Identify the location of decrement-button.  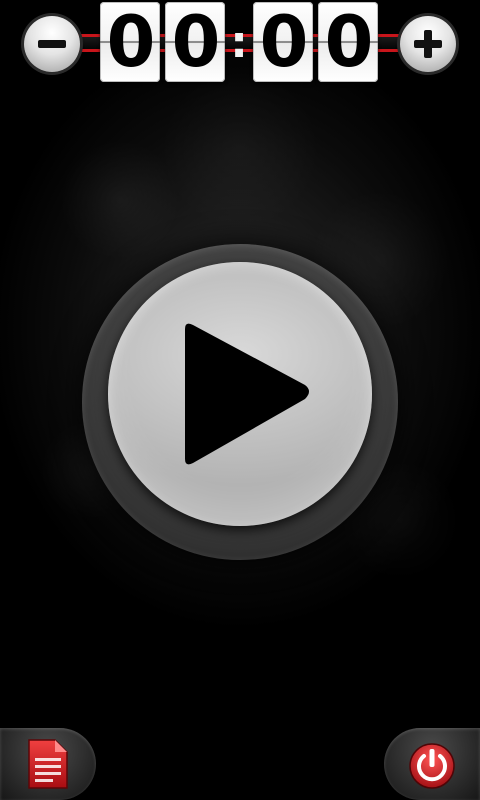
(52, 44).